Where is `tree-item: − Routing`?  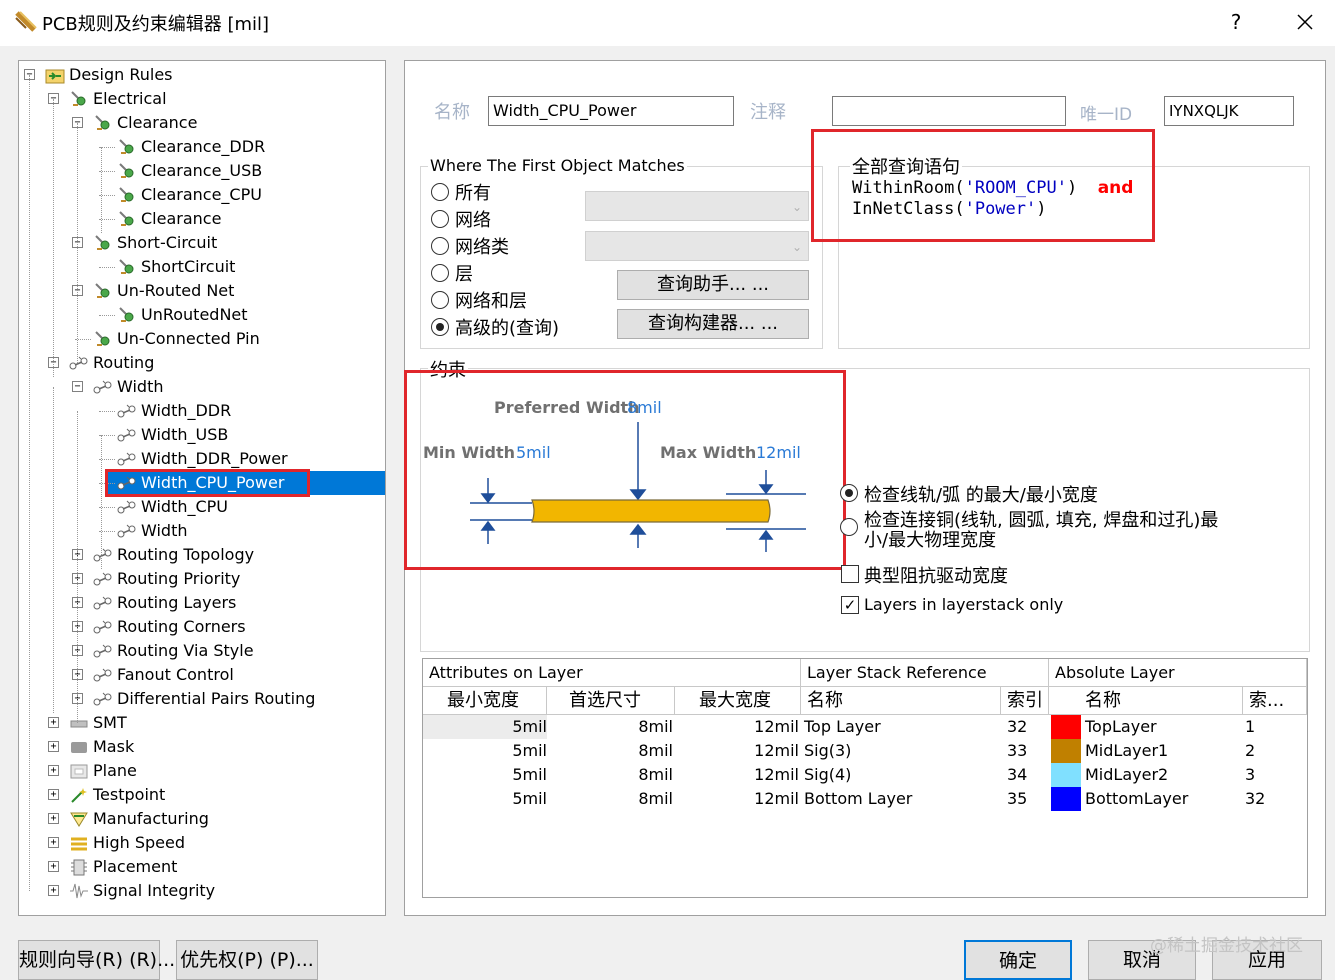 tree-item: − Routing is located at coordinates (202, 363).